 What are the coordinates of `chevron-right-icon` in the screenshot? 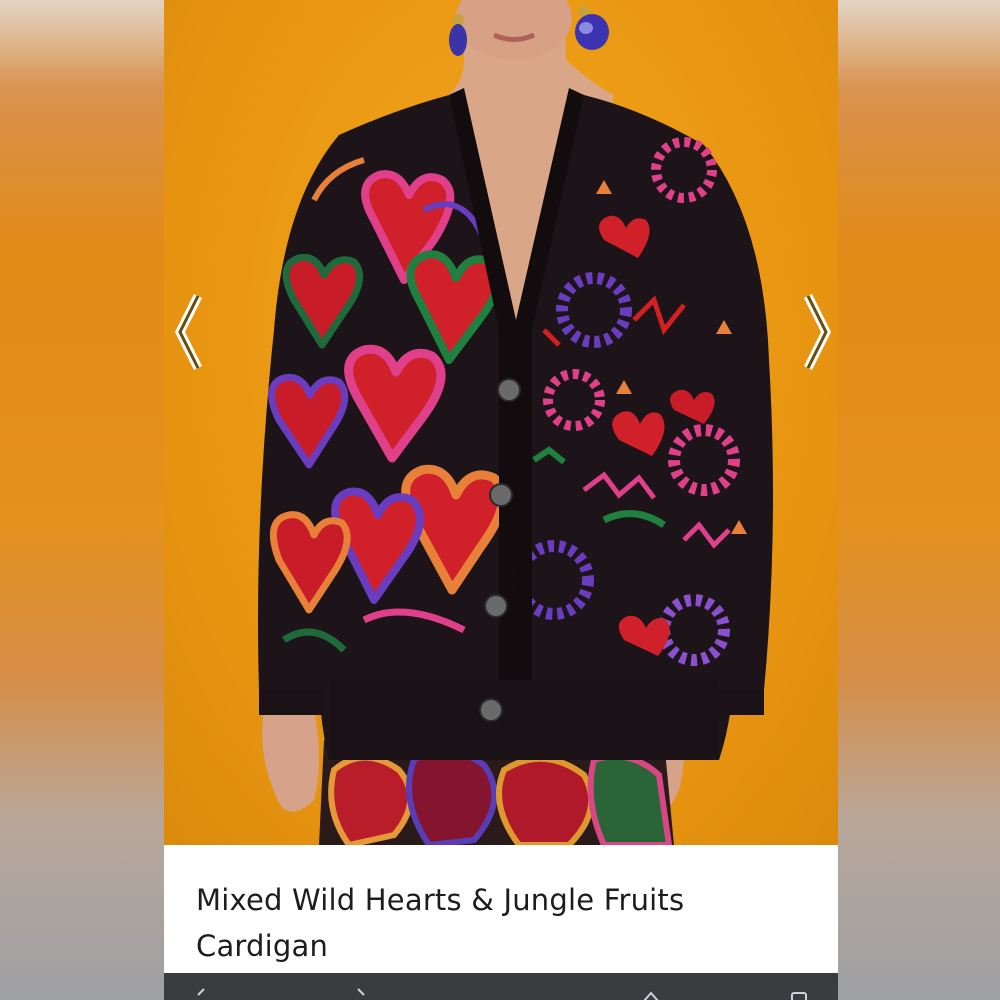 It's located at (817, 332).